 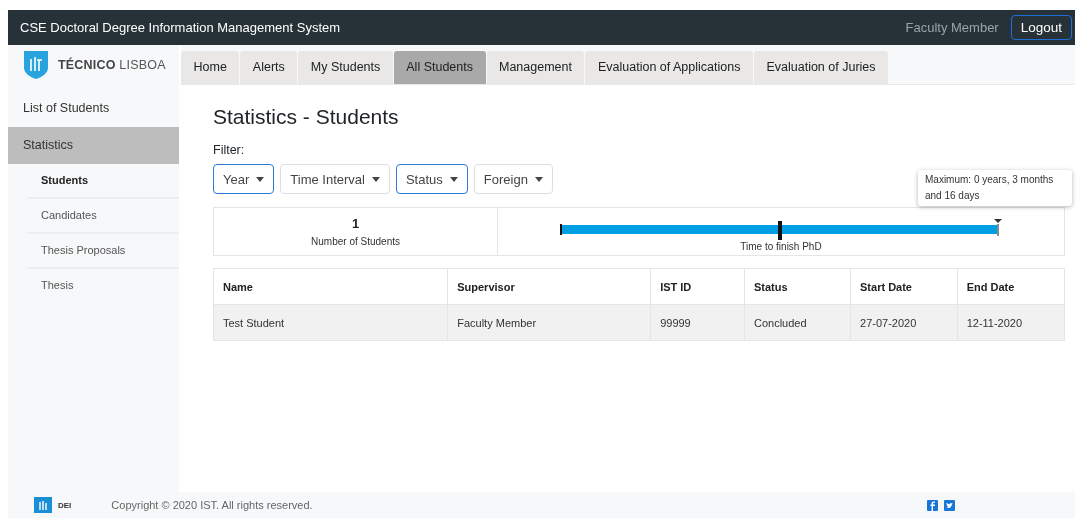 What do you see at coordinates (229, 150) in the screenshot?
I see `filter-label: Filter:` at bounding box center [229, 150].